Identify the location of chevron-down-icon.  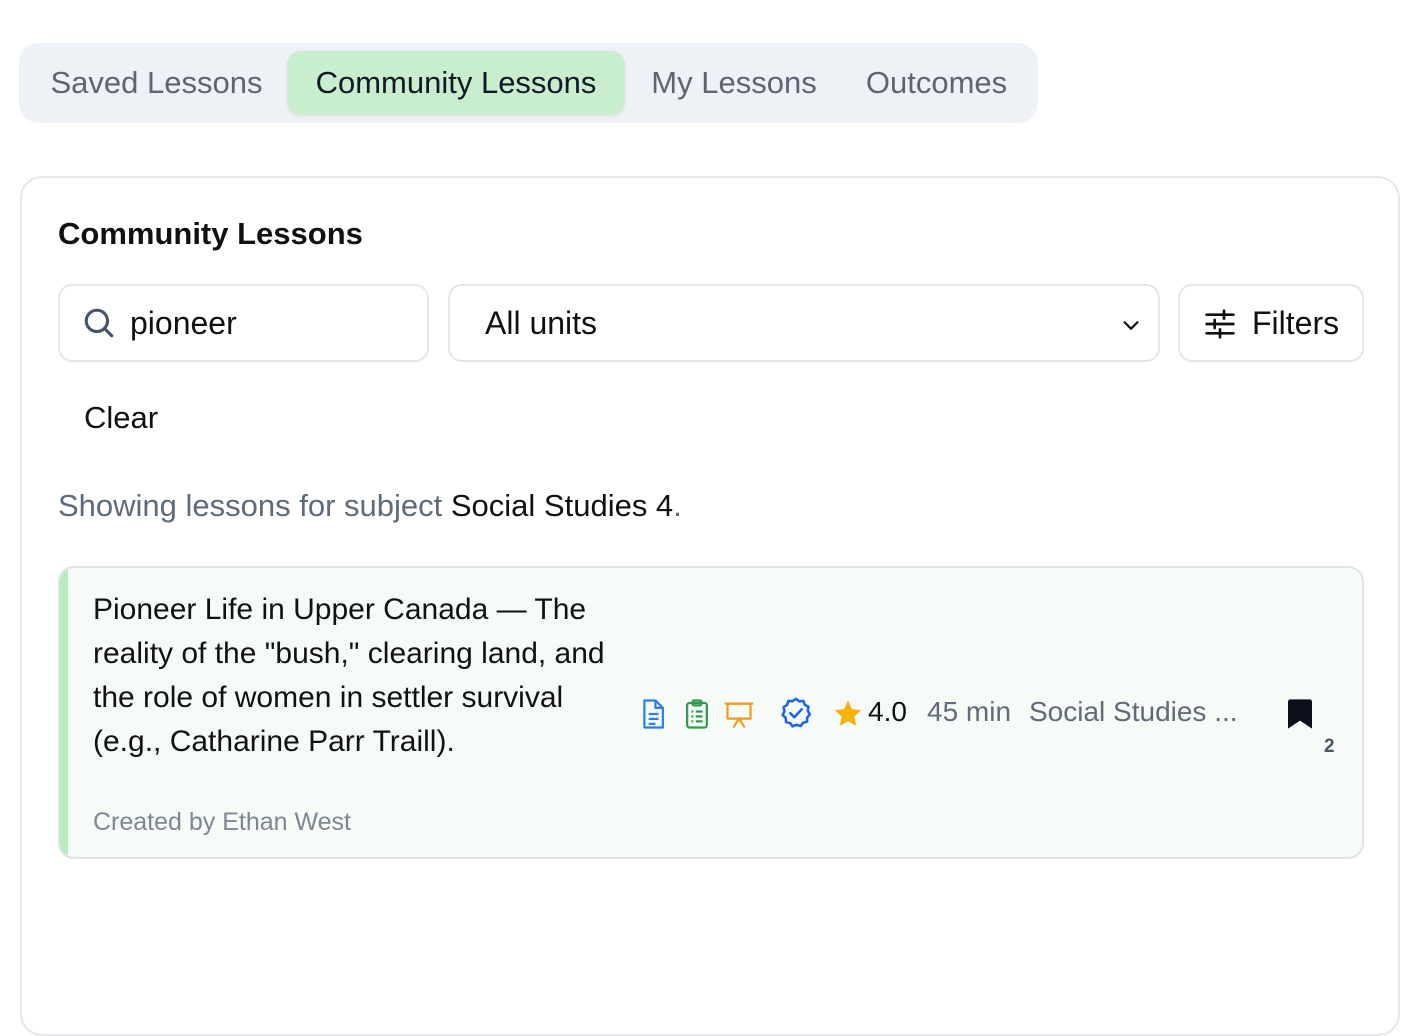
(1131, 325).